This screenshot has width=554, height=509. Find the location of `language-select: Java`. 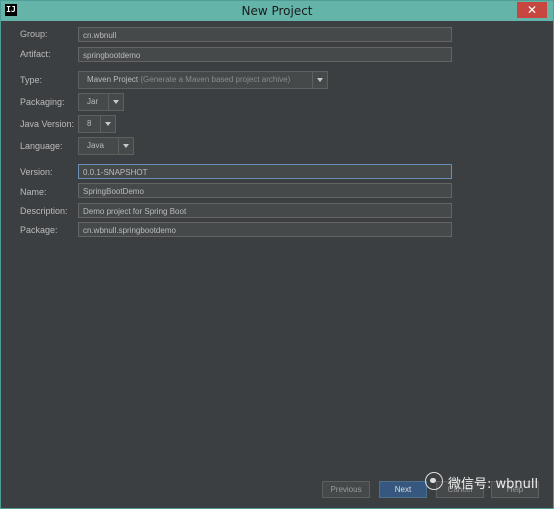

language-select: Java is located at coordinates (106, 146).